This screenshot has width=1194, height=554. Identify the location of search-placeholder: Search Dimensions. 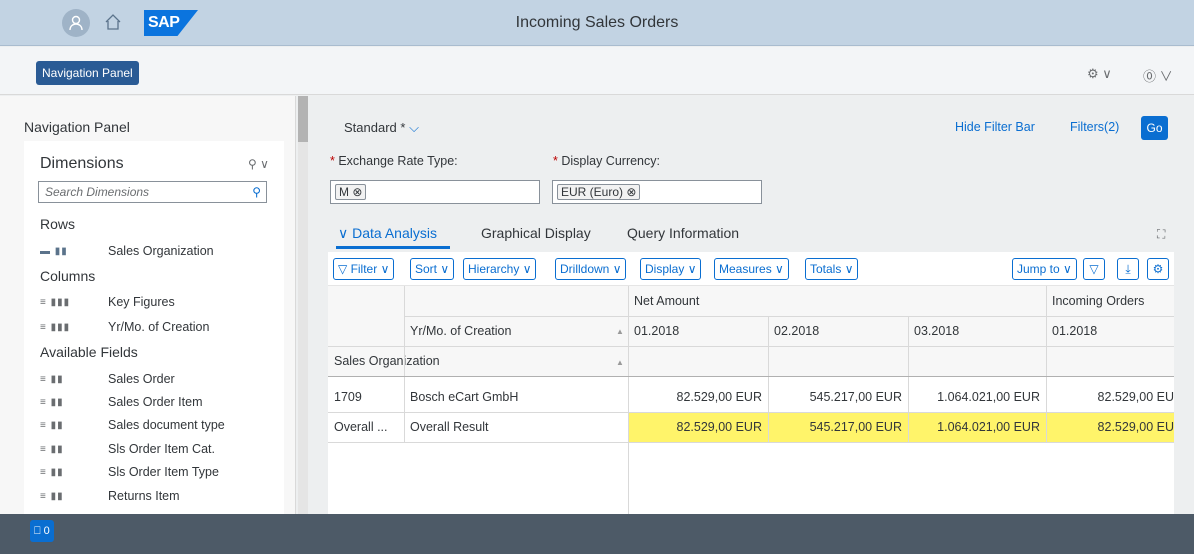
(97, 192).